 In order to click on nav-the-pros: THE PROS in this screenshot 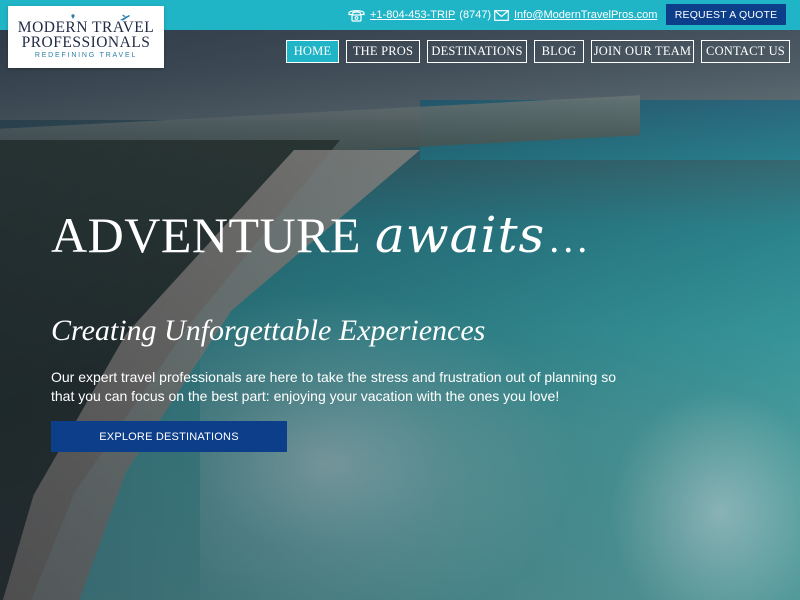, I will do `click(383, 51)`.